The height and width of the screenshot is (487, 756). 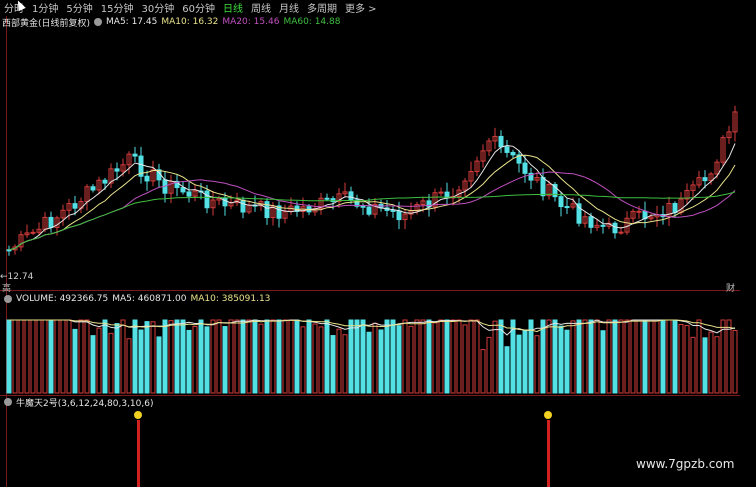 What do you see at coordinates (548, 453) in the screenshot?
I see `signal-bar` at bounding box center [548, 453].